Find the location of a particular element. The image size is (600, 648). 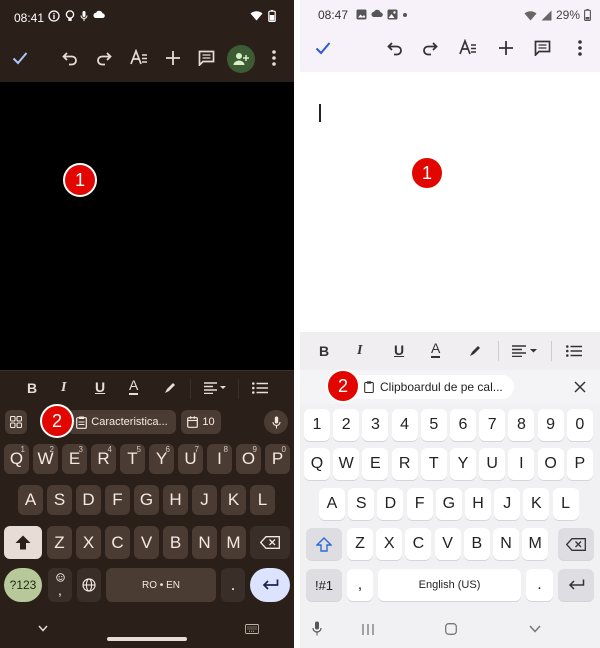

key-w: W2 is located at coordinates (45, 459).